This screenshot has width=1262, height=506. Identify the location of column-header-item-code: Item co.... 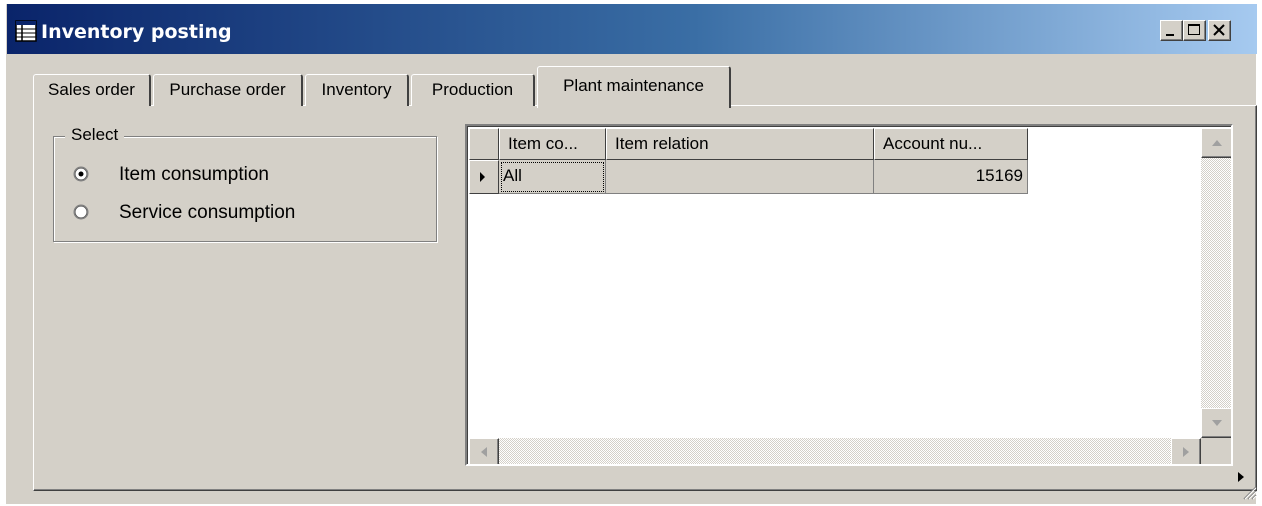
(552, 144).